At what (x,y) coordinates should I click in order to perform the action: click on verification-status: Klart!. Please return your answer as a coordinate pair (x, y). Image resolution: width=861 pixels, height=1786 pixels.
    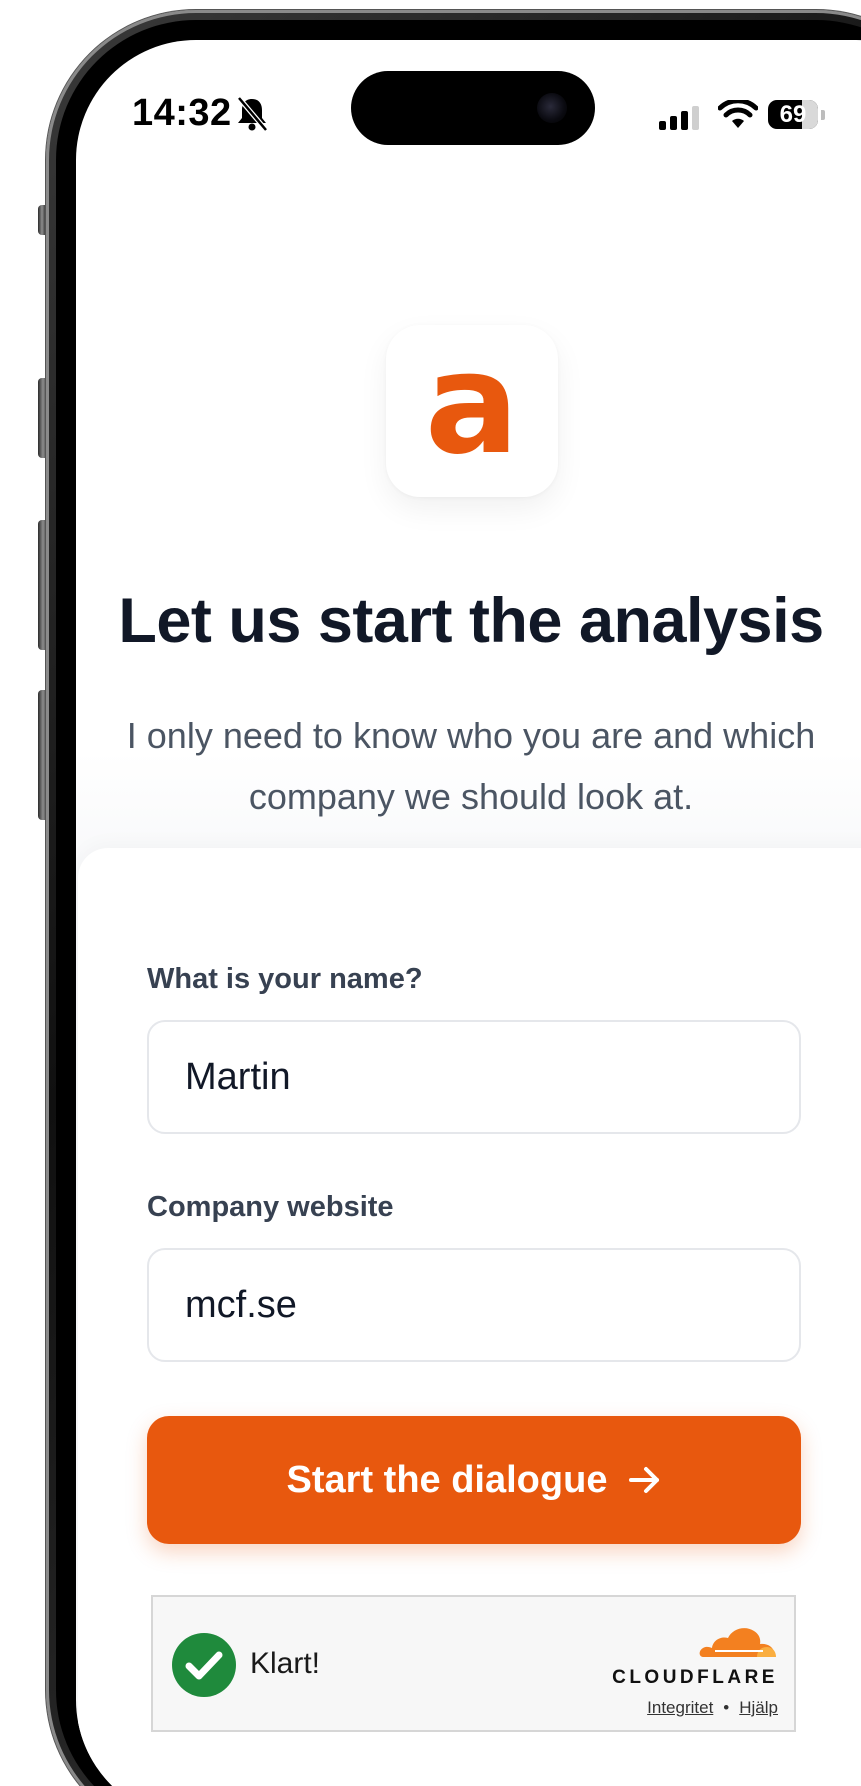
    Looking at the image, I should click on (285, 1663).